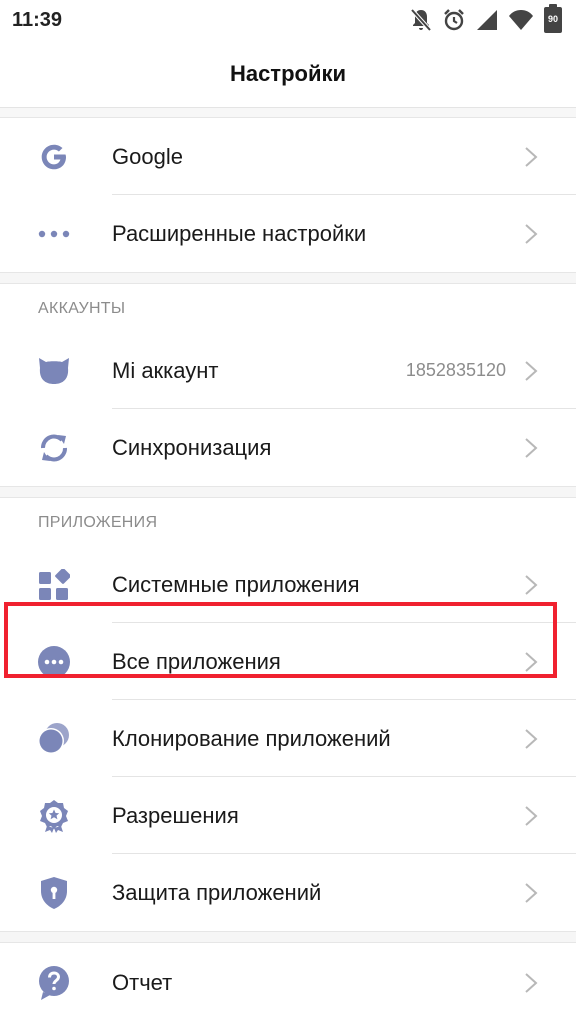  I want to click on alarm-icon, so click(454, 20).